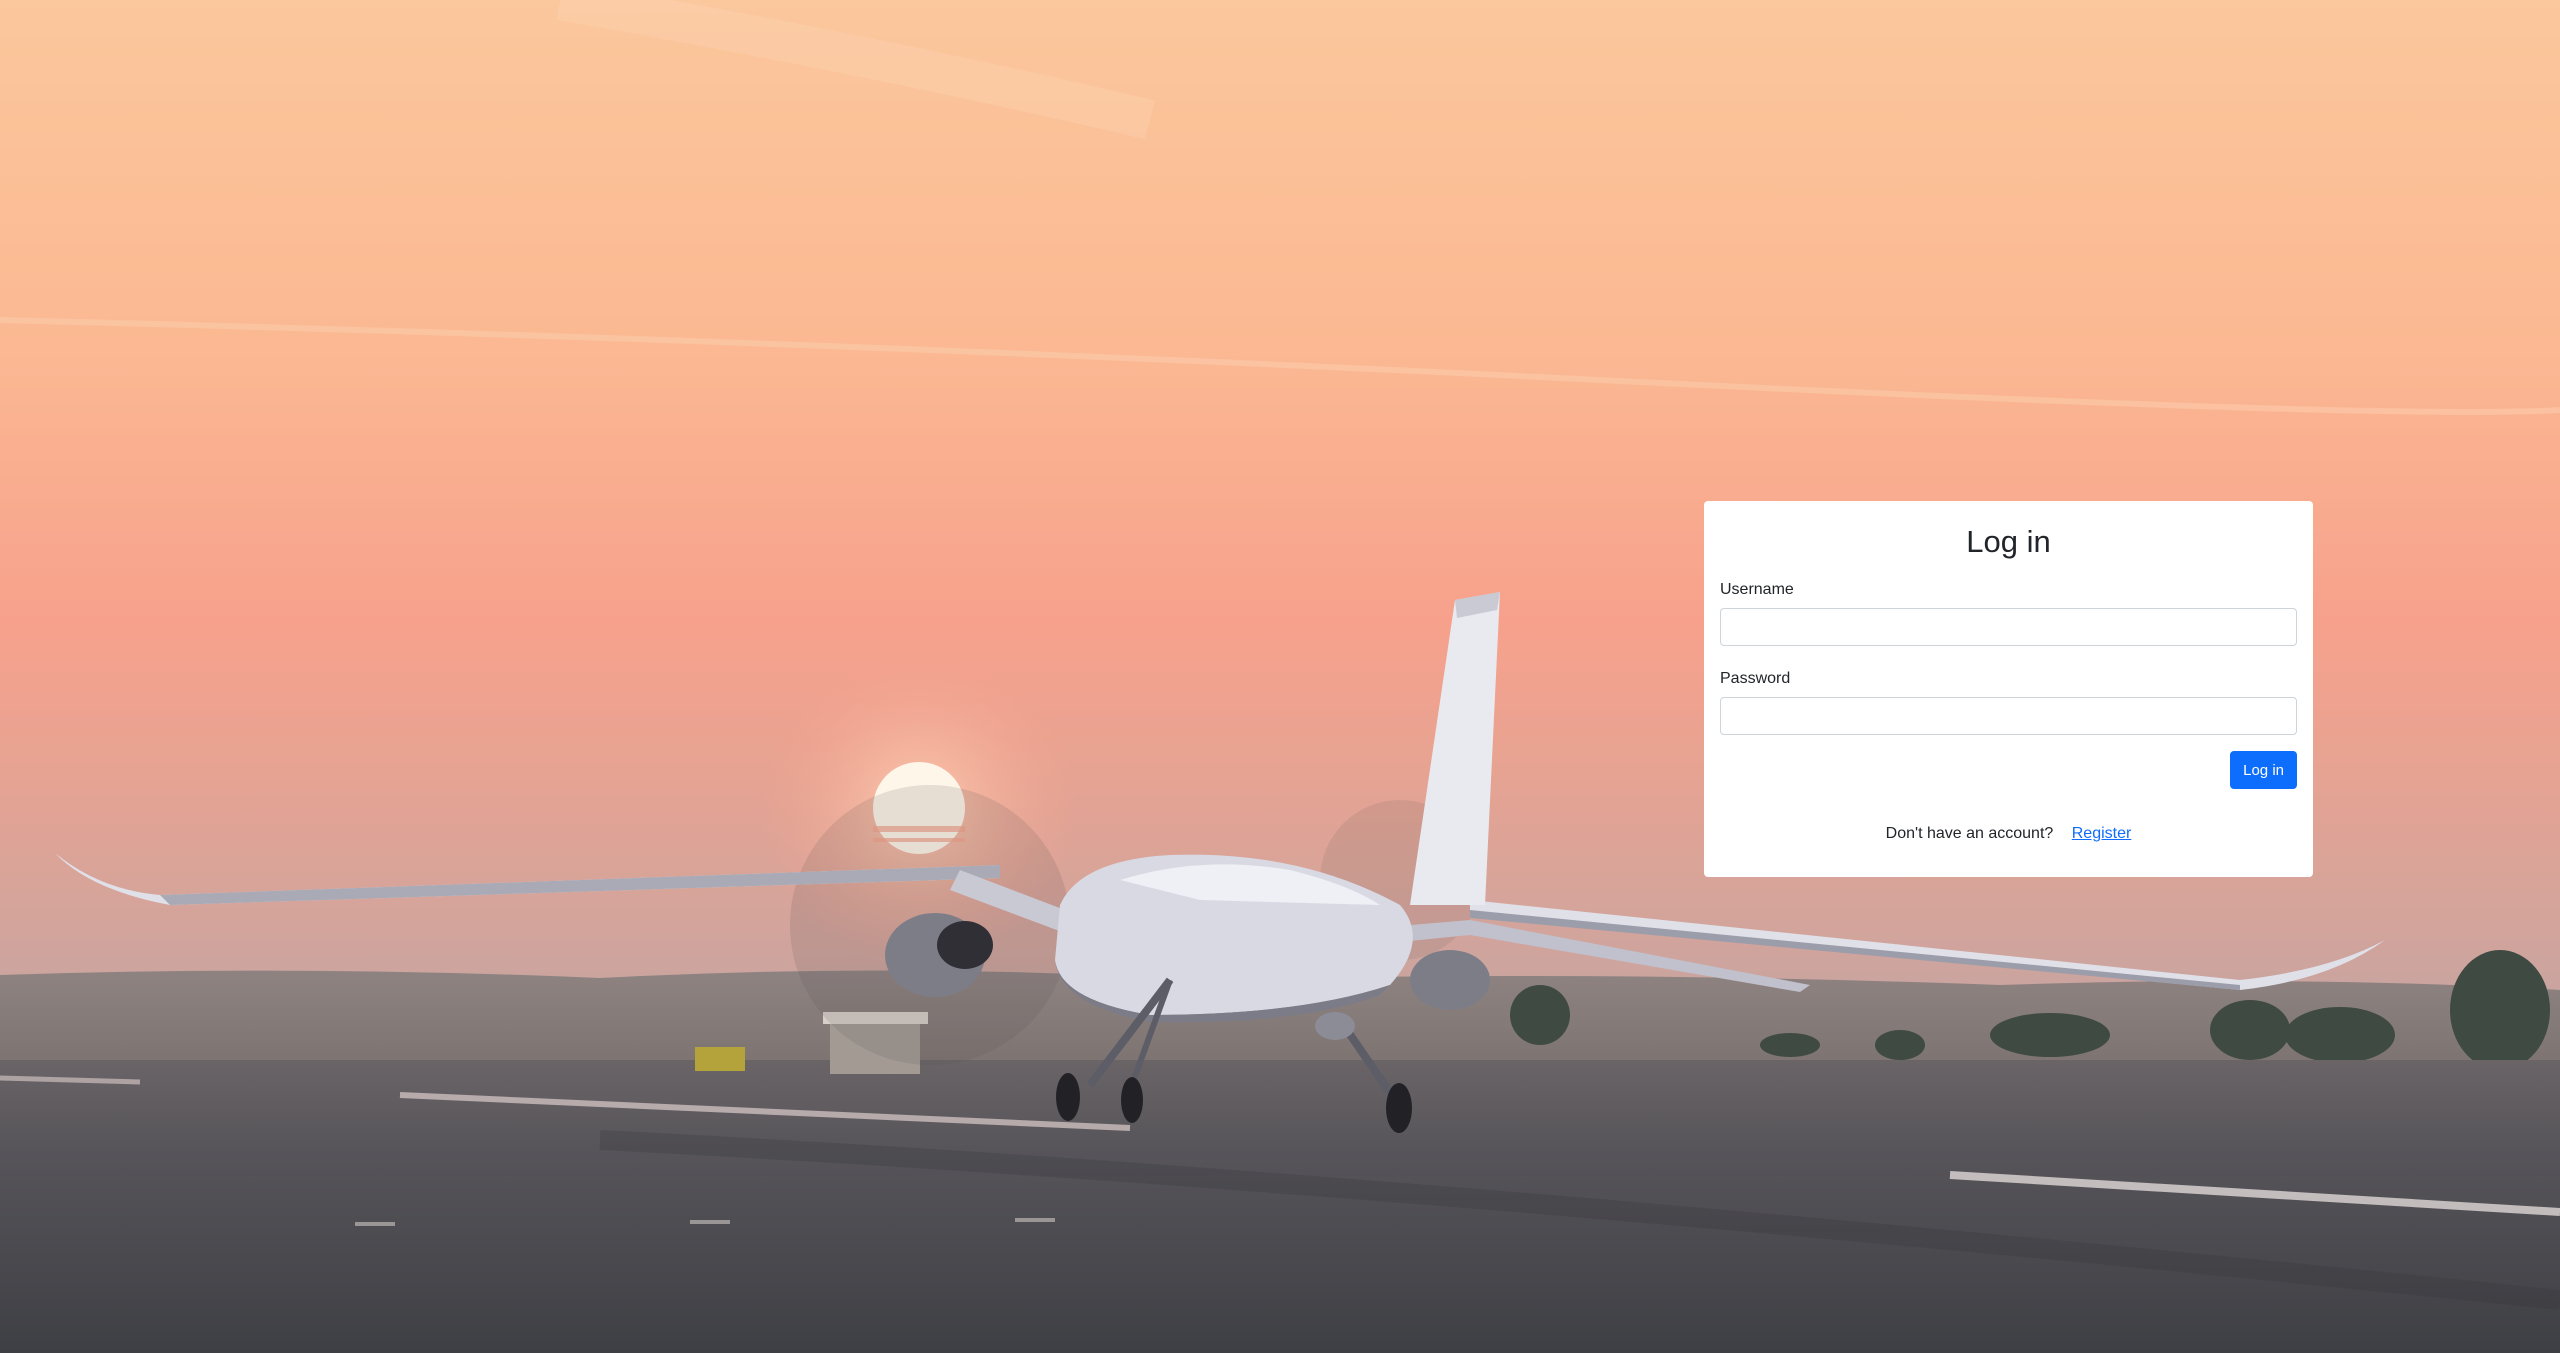 The width and height of the screenshot is (2560, 1353). What do you see at coordinates (2008, 541) in the screenshot?
I see `login-title: Log in` at bounding box center [2008, 541].